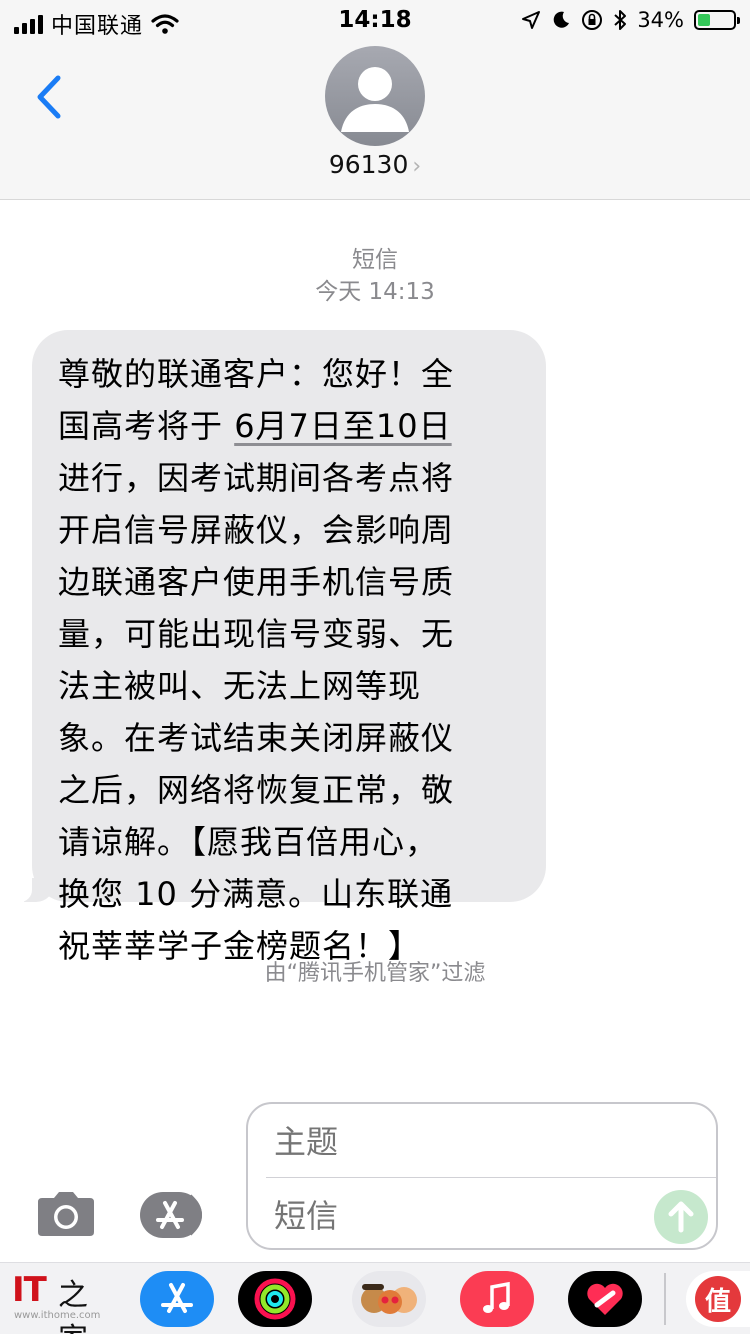 Image resolution: width=750 pixels, height=1334 pixels. What do you see at coordinates (375, 292) in the screenshot?
I see `message-timestamp: 今天 14:13` at bounding box center [375, 292].